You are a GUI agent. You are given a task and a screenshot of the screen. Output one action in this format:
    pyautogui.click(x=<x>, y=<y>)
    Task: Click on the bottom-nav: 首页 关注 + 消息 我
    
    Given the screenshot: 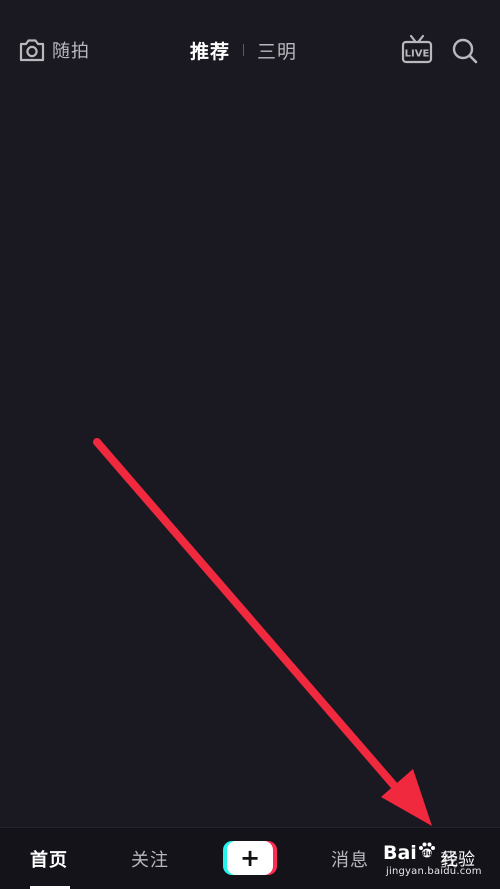 What is the action you would take?
    pyautogui.click(x=250, y=858)
    